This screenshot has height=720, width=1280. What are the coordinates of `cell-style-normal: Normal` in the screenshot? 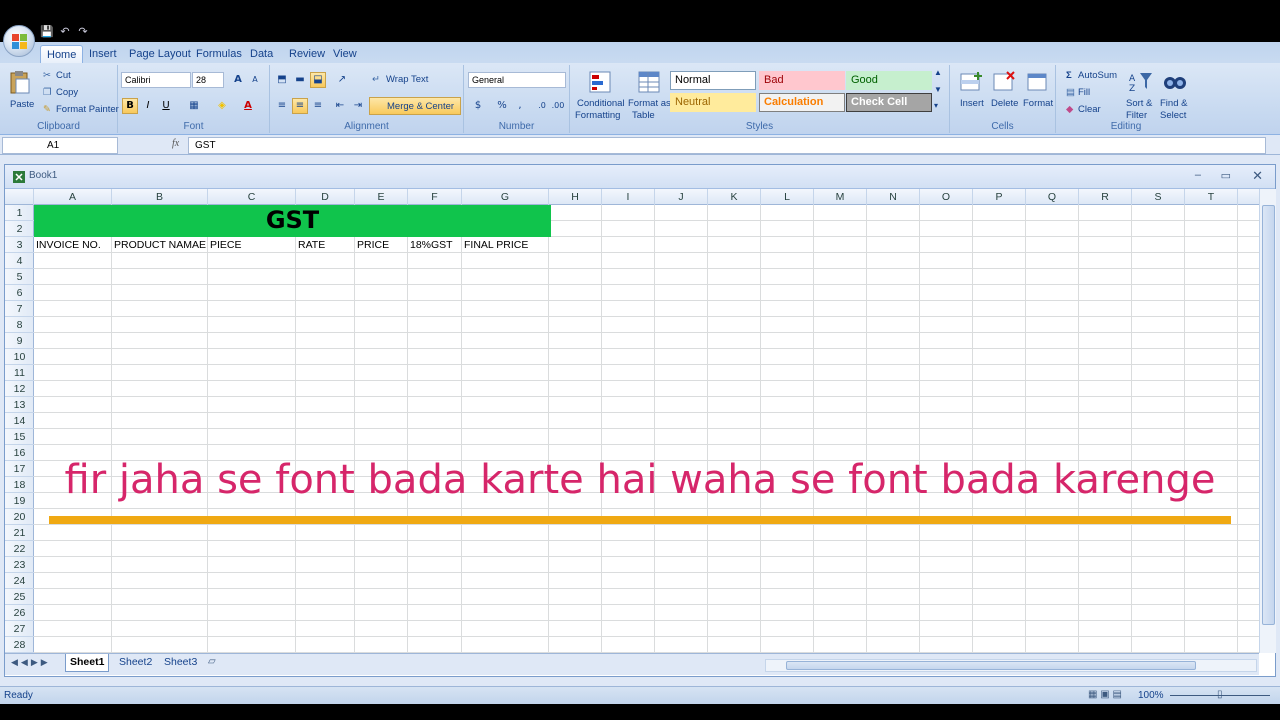 It's located at (713, 80).